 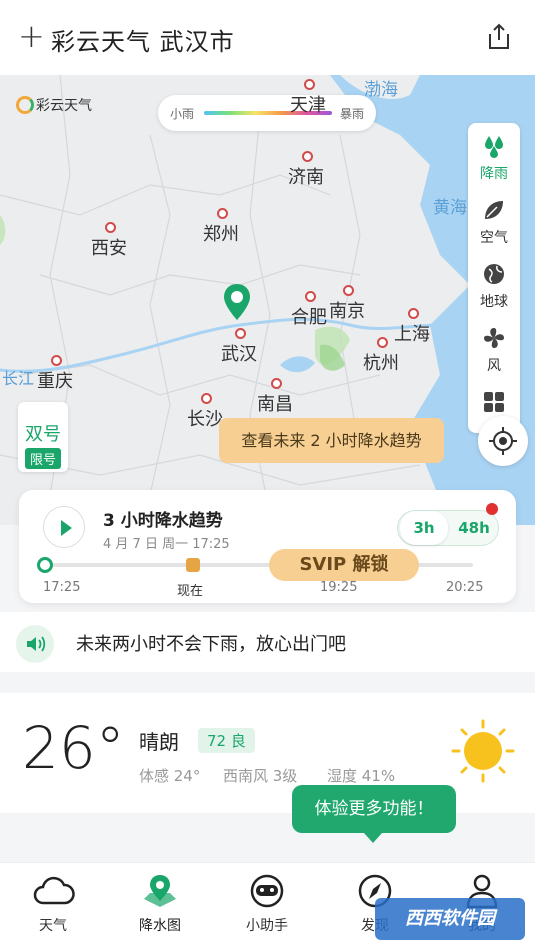 I want to click on assistant-icon, so click(x=267, y=891).